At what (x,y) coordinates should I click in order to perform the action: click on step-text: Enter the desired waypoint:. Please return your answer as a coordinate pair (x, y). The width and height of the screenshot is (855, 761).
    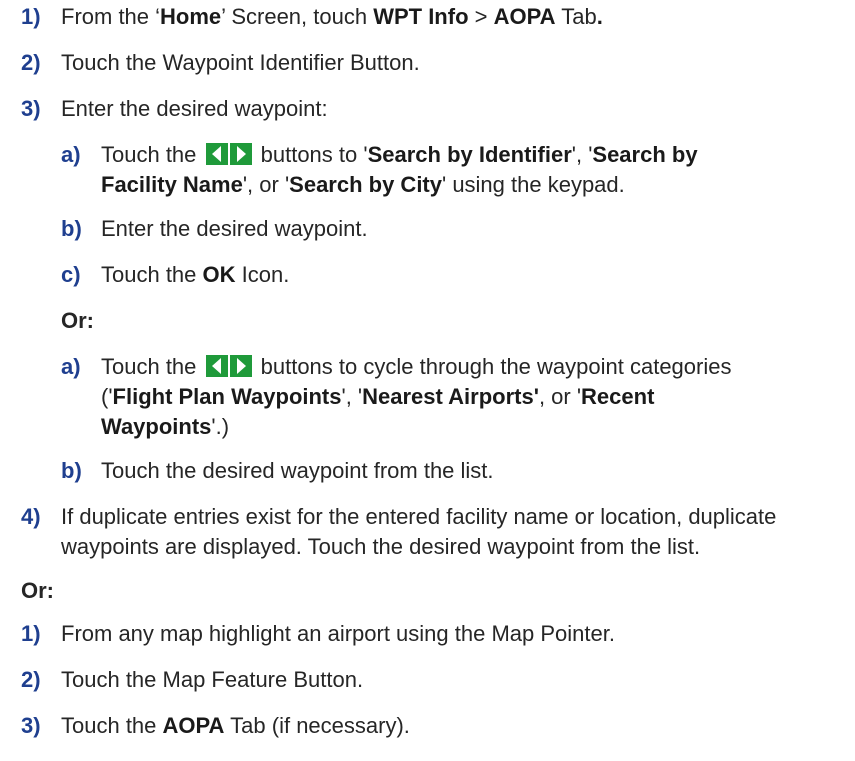
    Looking at the image, I should click on (194, 108).